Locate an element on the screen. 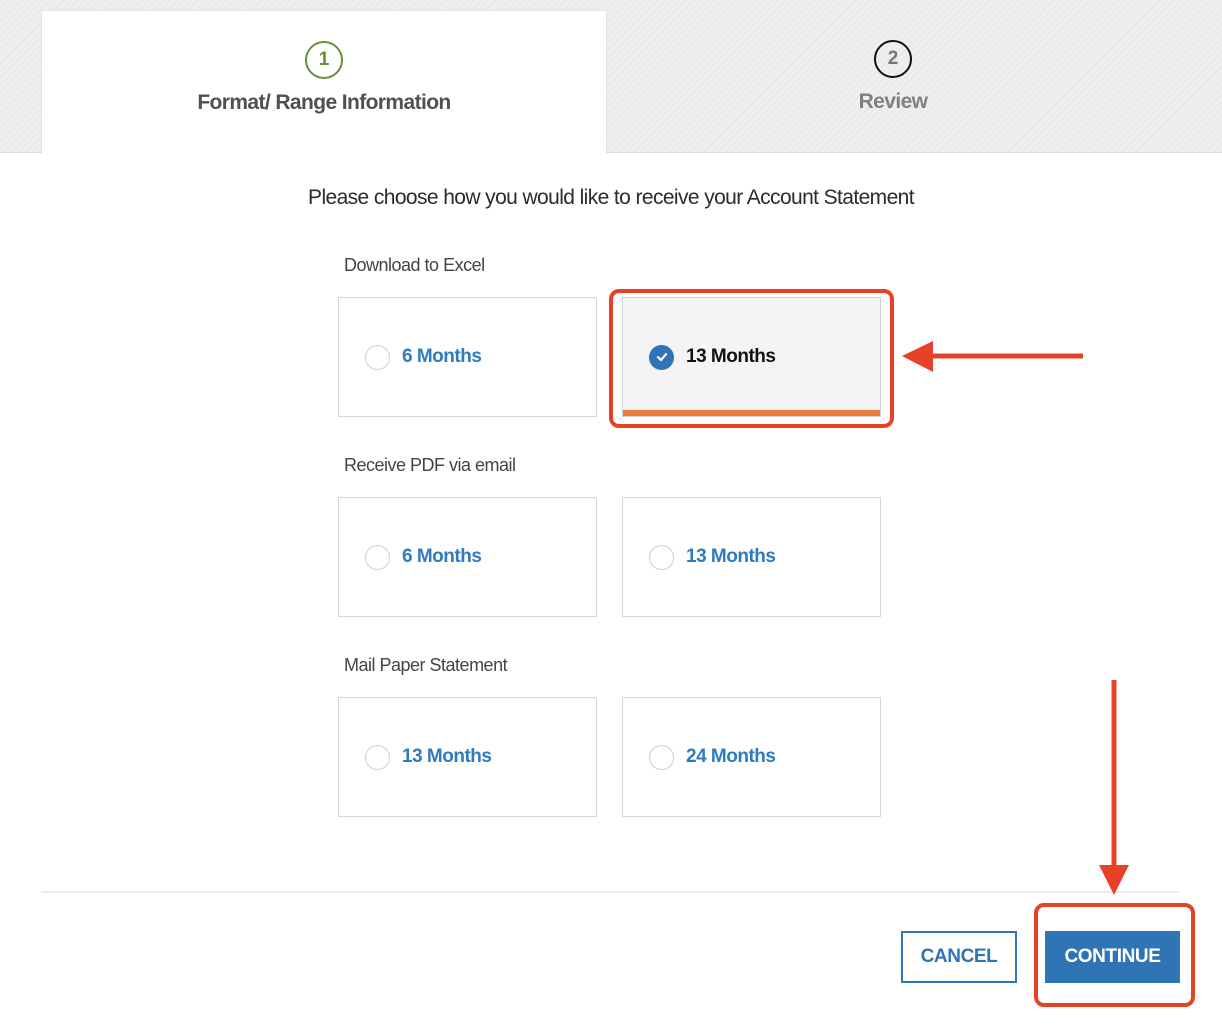  arrow-left-icon is located at coordinates (992, 356).